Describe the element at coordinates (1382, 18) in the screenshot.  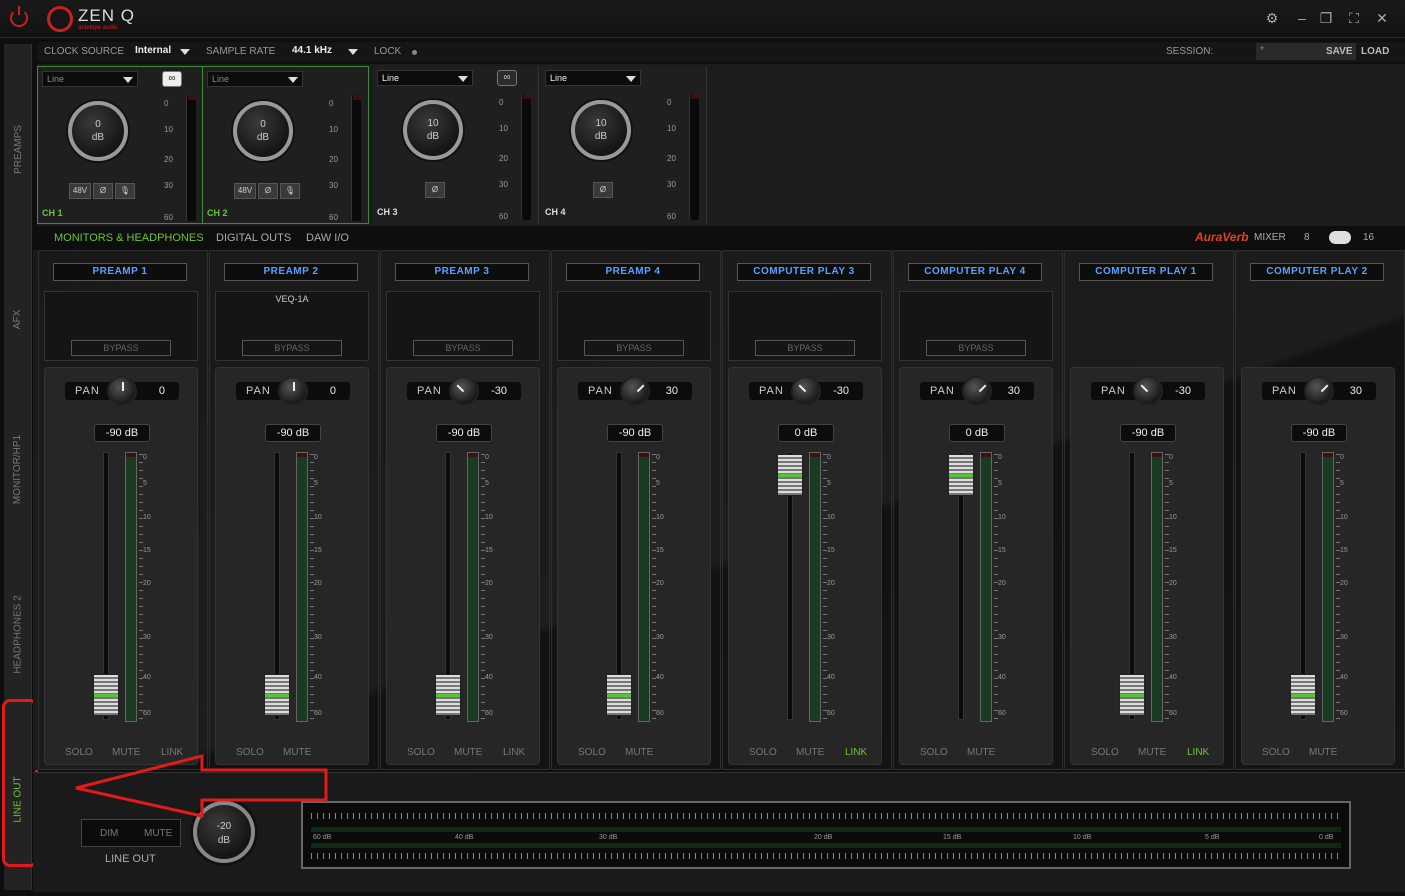
I see `close-icon: ✕` at that location.